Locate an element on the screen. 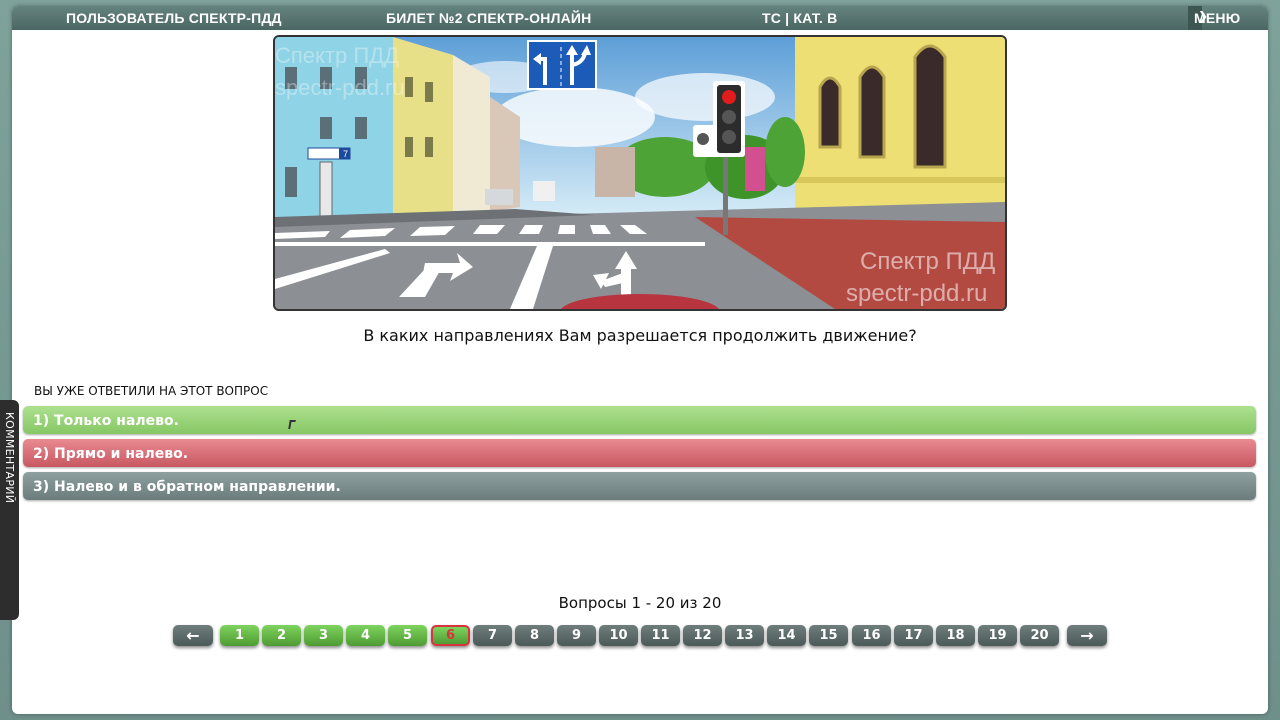 The width and height of the screenshot is (1280, 720). answer-option-1: 1) Только налево. is located at coordinates (639, 420).